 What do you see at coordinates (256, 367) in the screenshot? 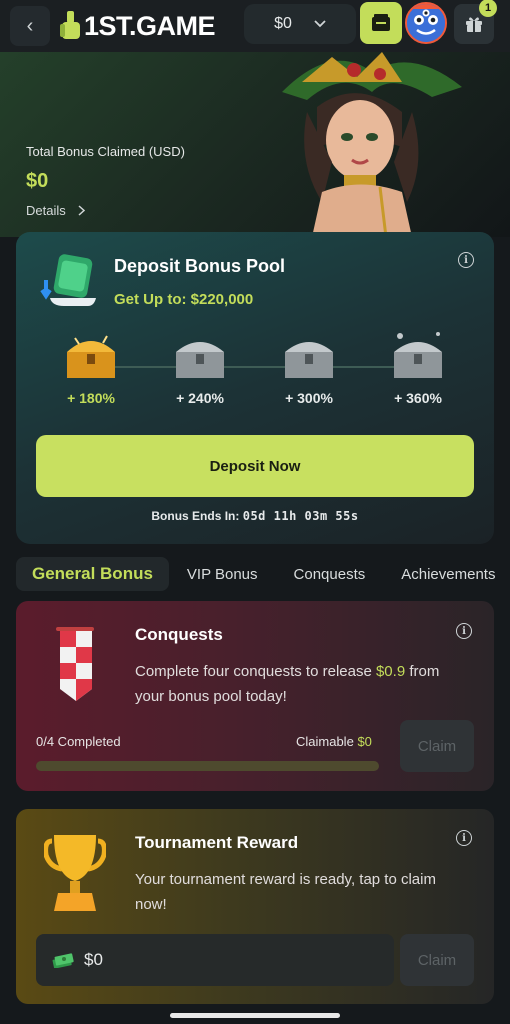
I see `tier-track` at bounding box center [256, 367].